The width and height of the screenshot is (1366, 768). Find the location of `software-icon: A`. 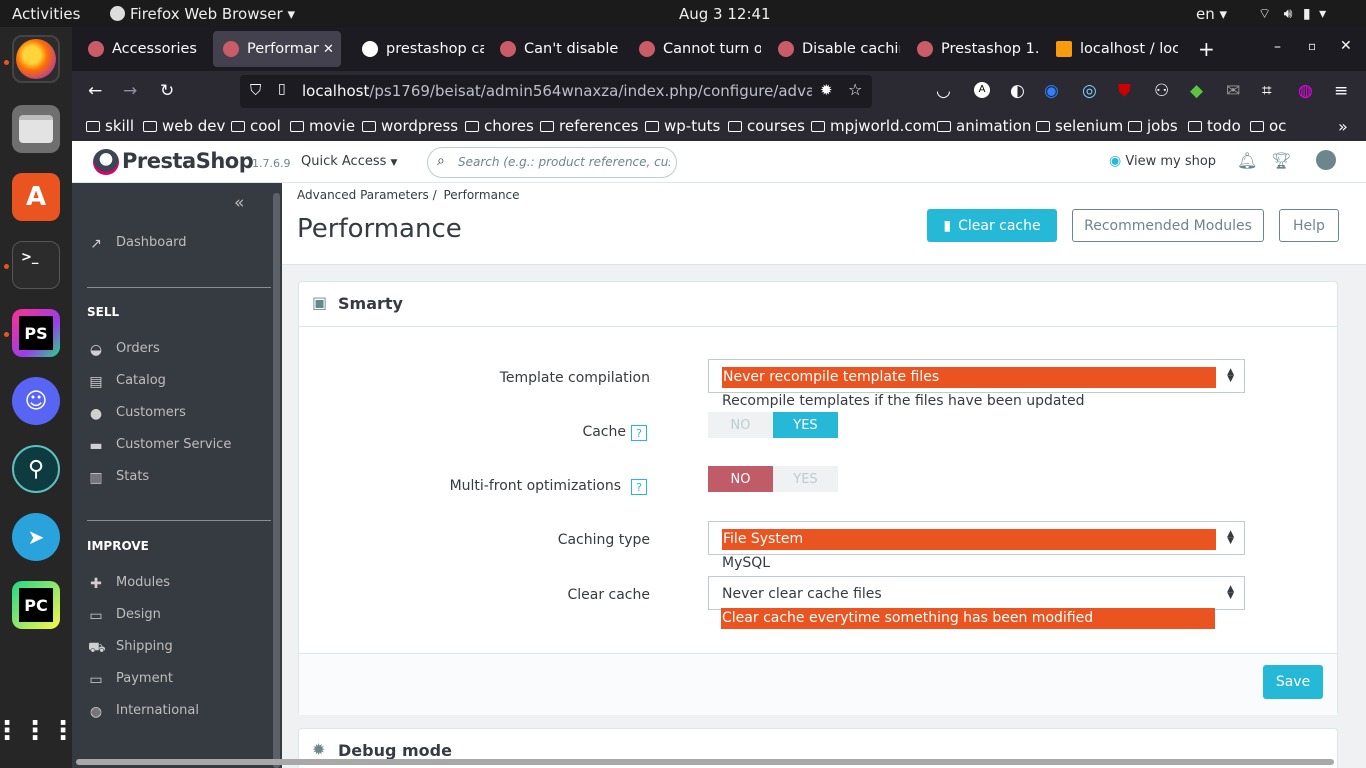

software-icon: A is located at coordinates (36, 197).